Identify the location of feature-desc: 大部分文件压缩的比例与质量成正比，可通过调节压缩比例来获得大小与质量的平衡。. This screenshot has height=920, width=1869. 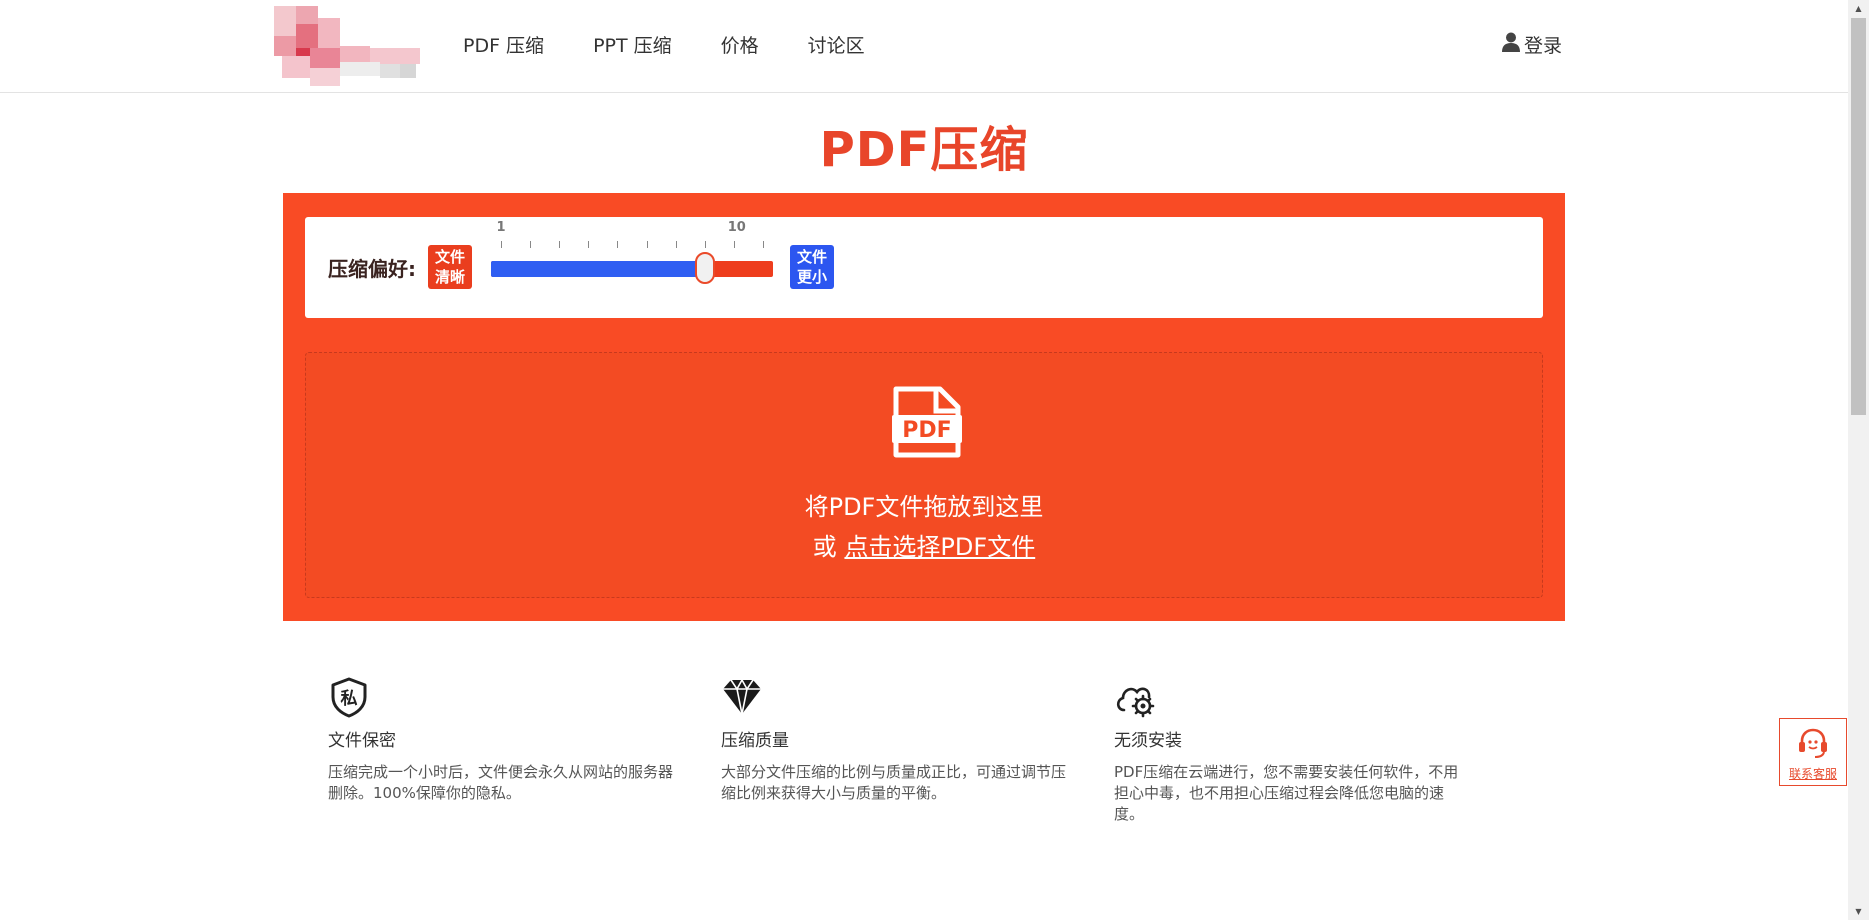
(894, 782).